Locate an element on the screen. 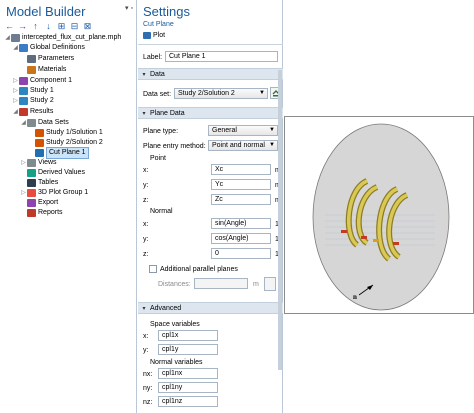 The height and width of the screenshot is (413, 474). model-builder-toolbar: ← → ↑ ↓ ⊞ ⊟ ⊠ is located at coordinates (48, 26).